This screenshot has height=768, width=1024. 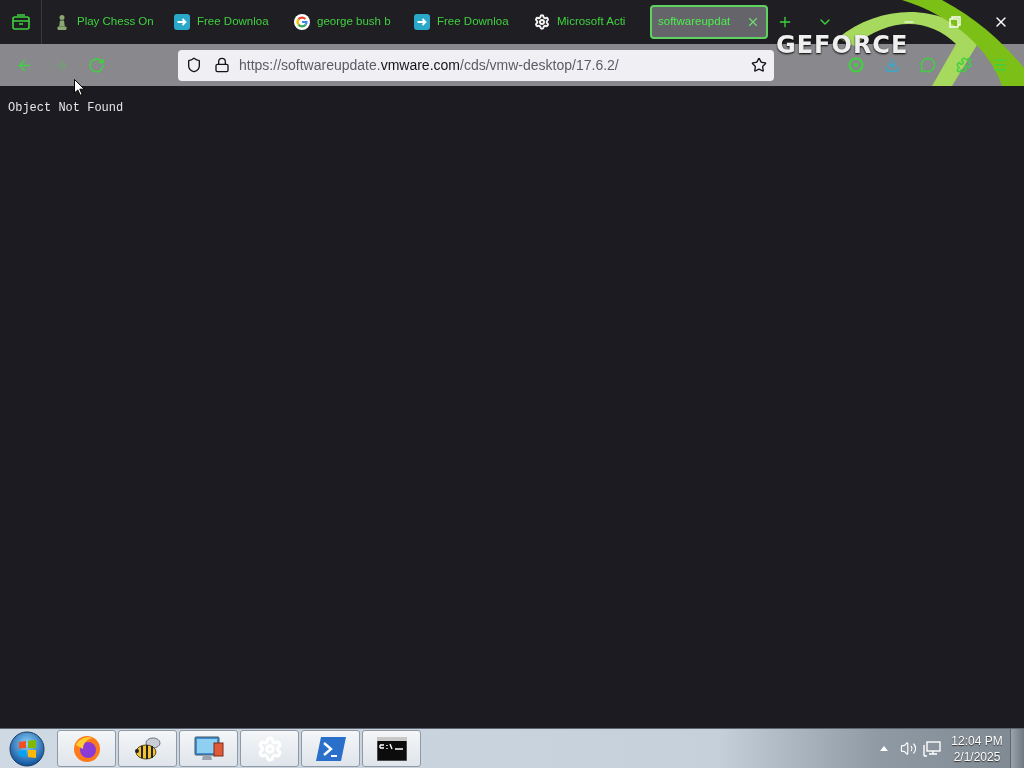 What do you see at coordinates (208, 748) in the screenshot?
I see `monitor-icon` at bounding box center [208, 748].